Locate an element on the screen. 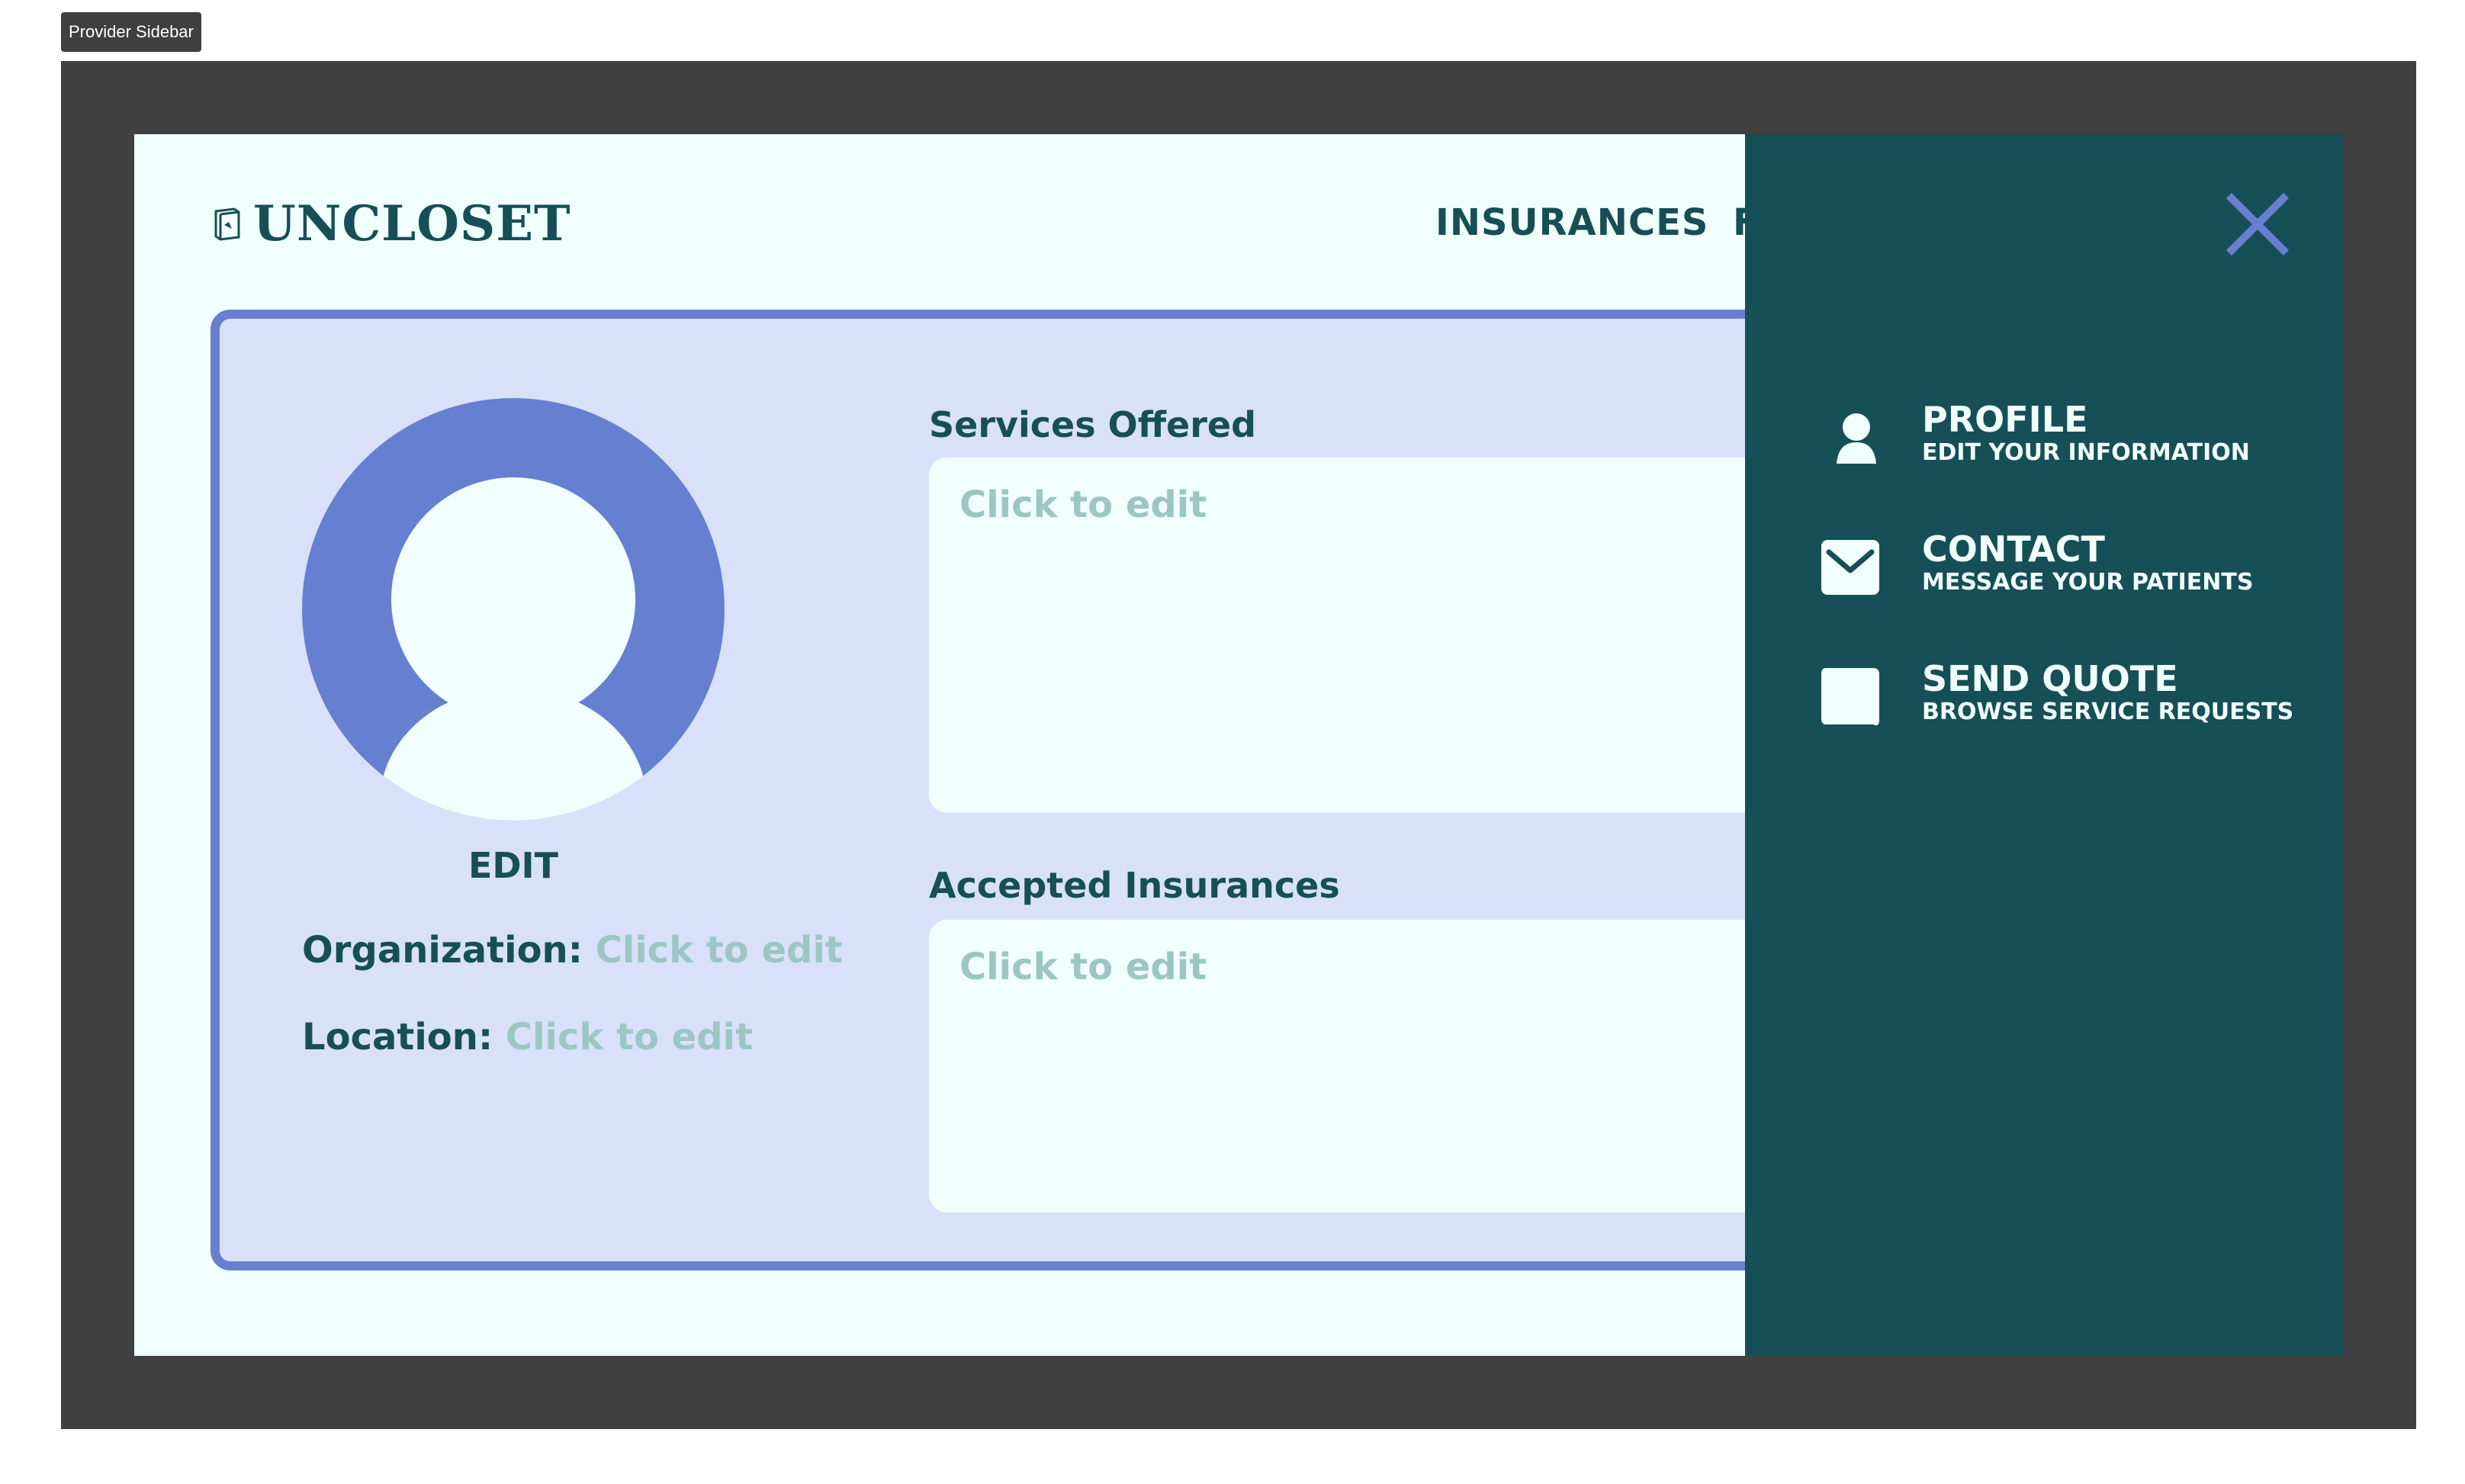  closet-door-icon is located at coordinates (227, 224).